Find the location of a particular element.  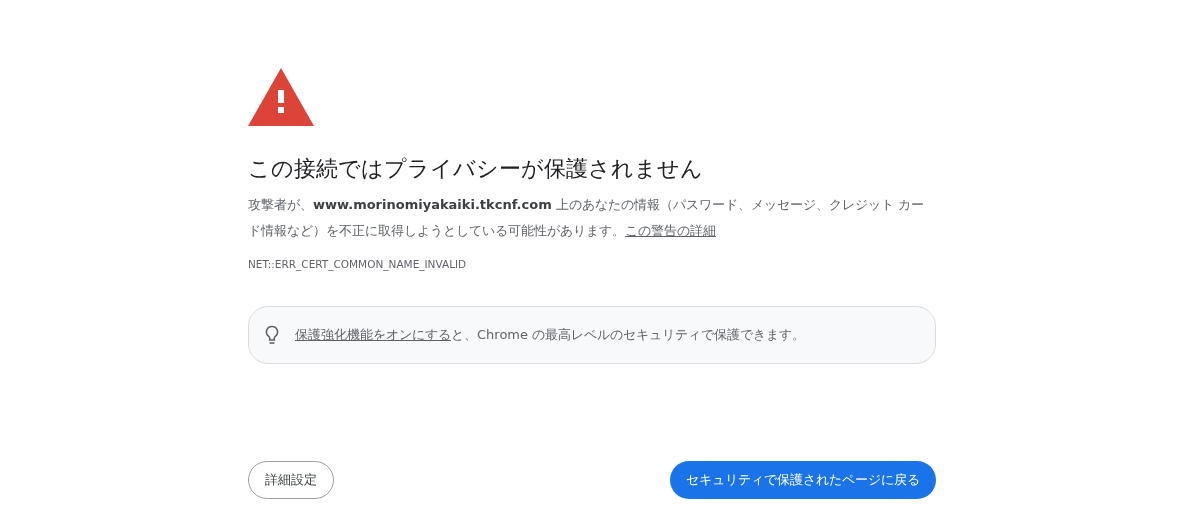

error-code: NET::ERR_CERT_COMMON_NAME_INVALID is located at coordinates (358, 264).